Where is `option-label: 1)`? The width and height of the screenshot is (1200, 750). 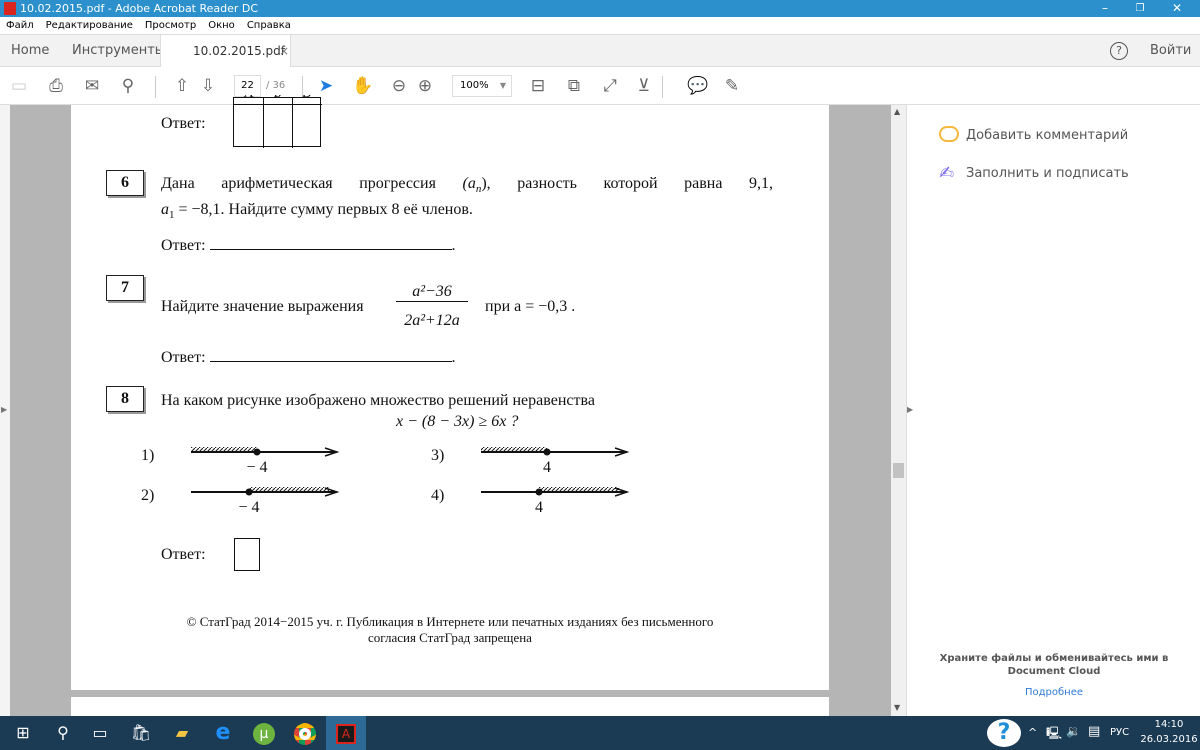
option-label: 1) is located at coordinates (148, 455).